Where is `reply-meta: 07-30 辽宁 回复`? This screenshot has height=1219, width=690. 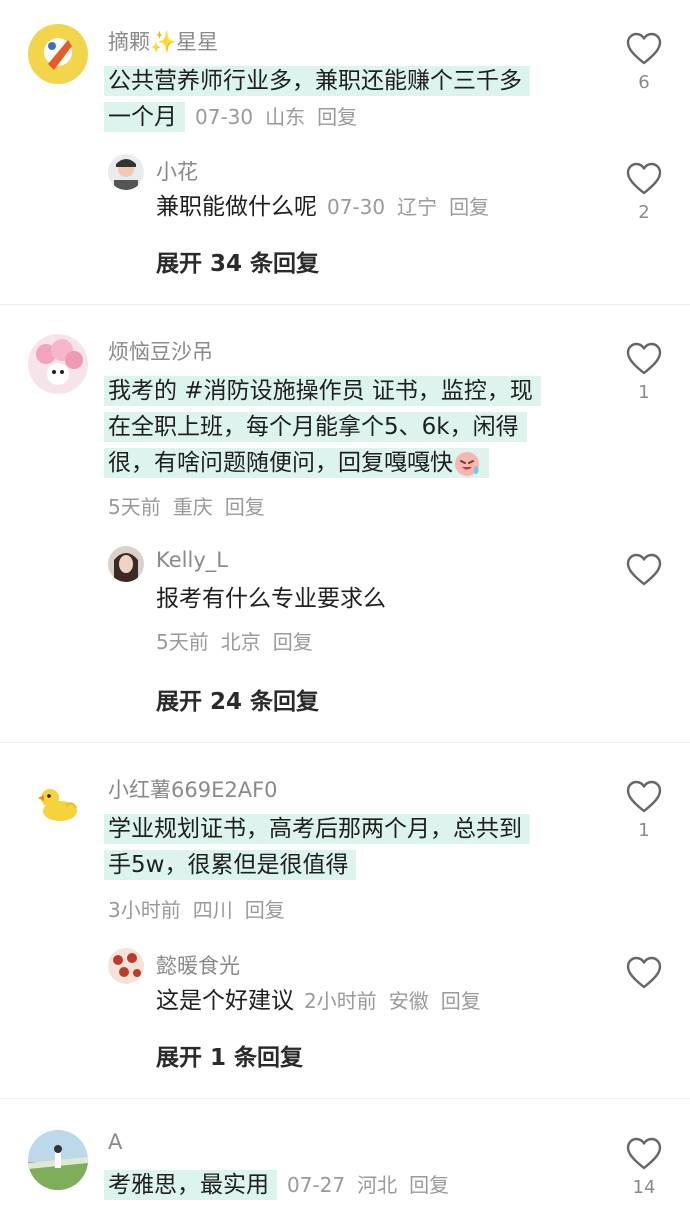 reply-meta: 07-30 辽宁 回复 is located at coordinates (408, 207).